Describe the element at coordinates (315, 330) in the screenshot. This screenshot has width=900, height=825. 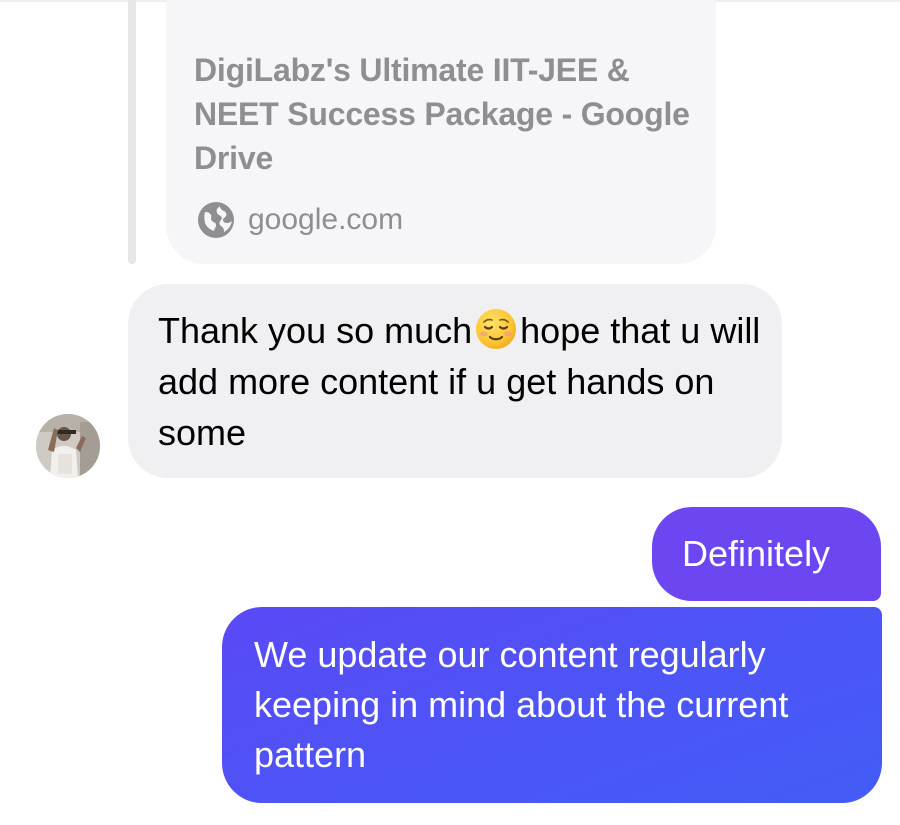
I see `incoming-text-part-1: Thank you so much` at that location.